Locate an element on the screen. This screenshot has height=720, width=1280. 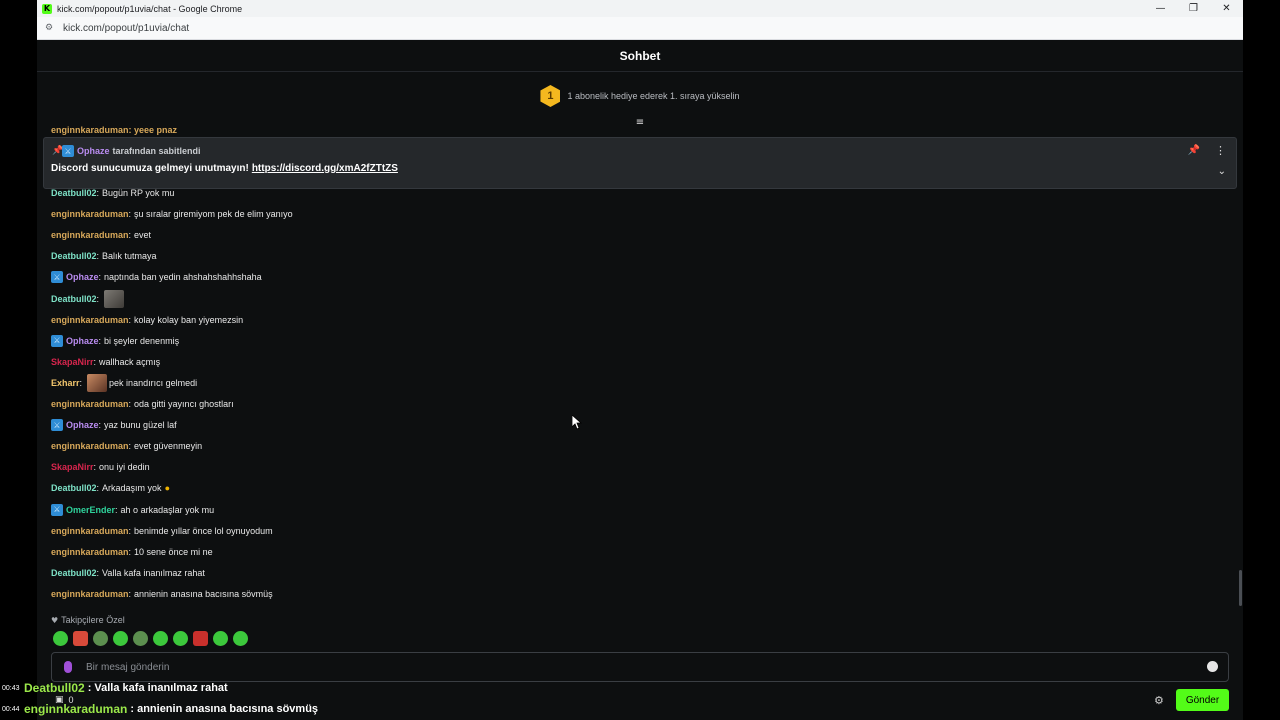
chat-message: enginnkaraduman: evet is located at coordinates (101, 235).